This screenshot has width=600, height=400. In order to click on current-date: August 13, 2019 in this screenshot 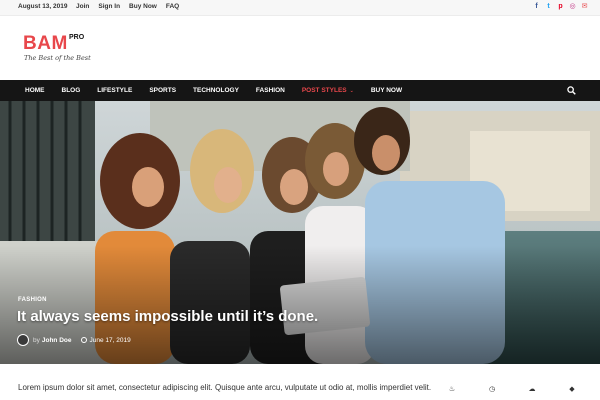, I will do `click(43, 6)`.